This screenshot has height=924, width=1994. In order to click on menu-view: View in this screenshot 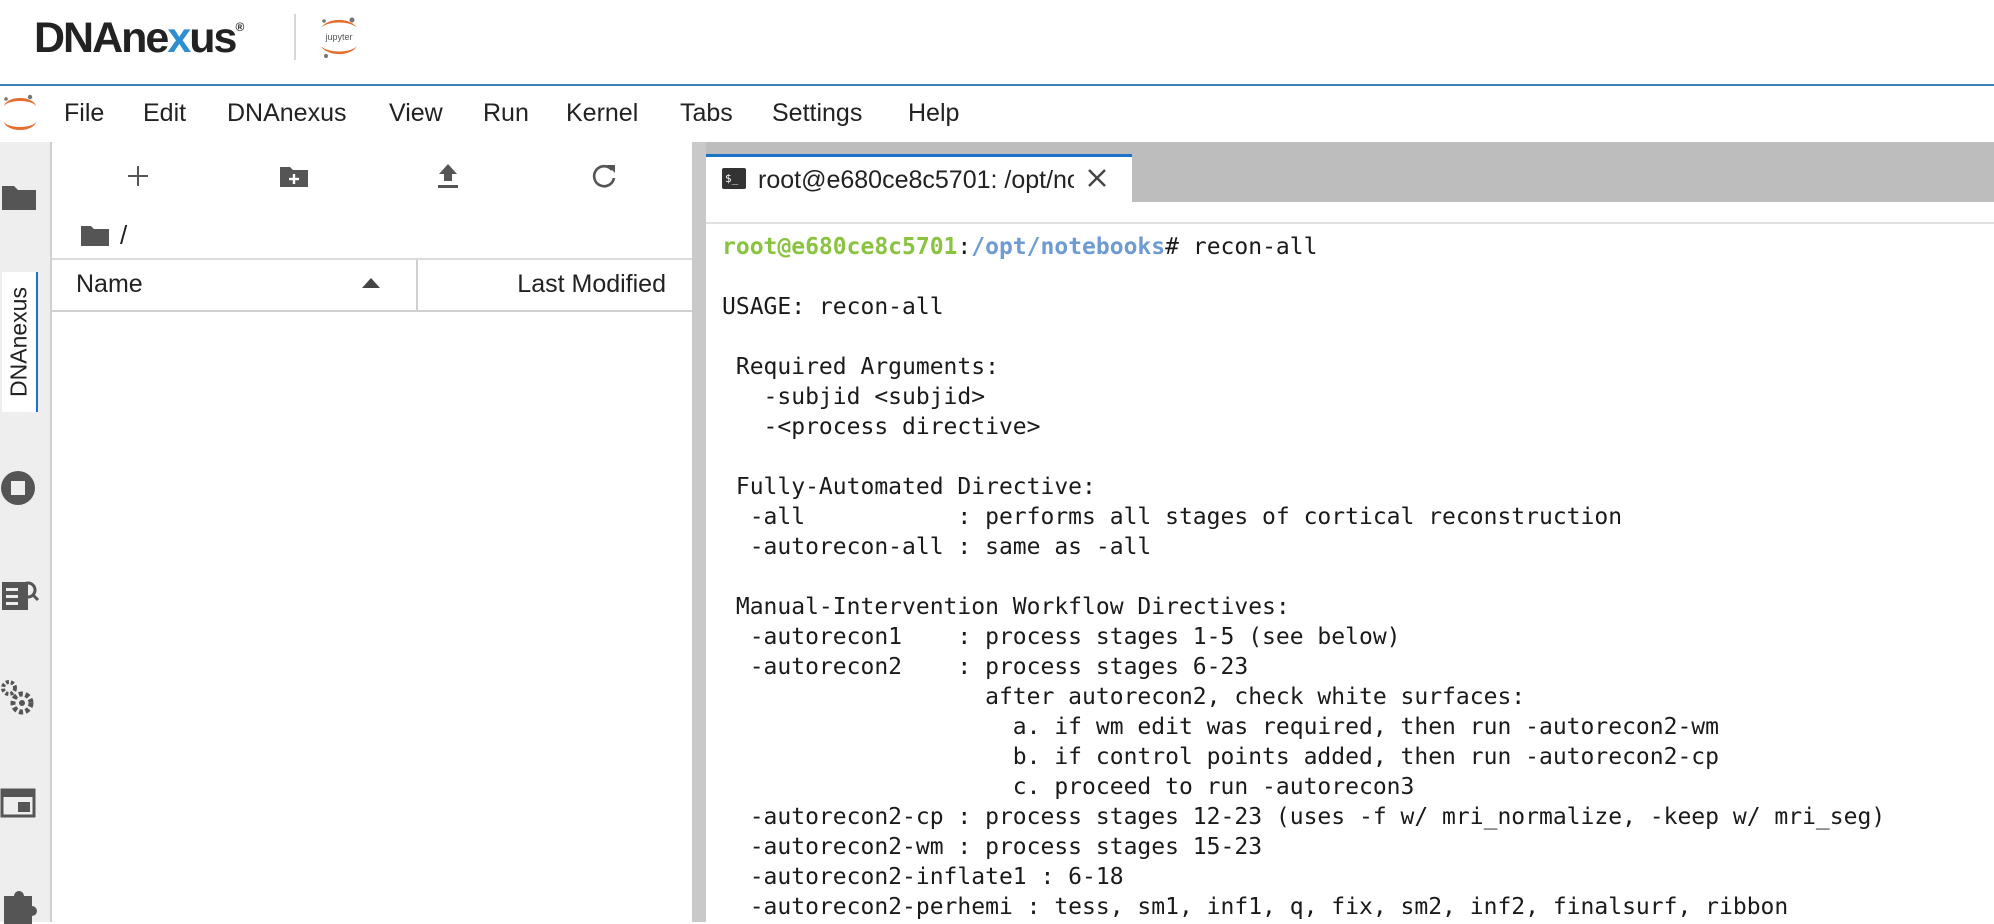, I will do `click(416, 113)`.